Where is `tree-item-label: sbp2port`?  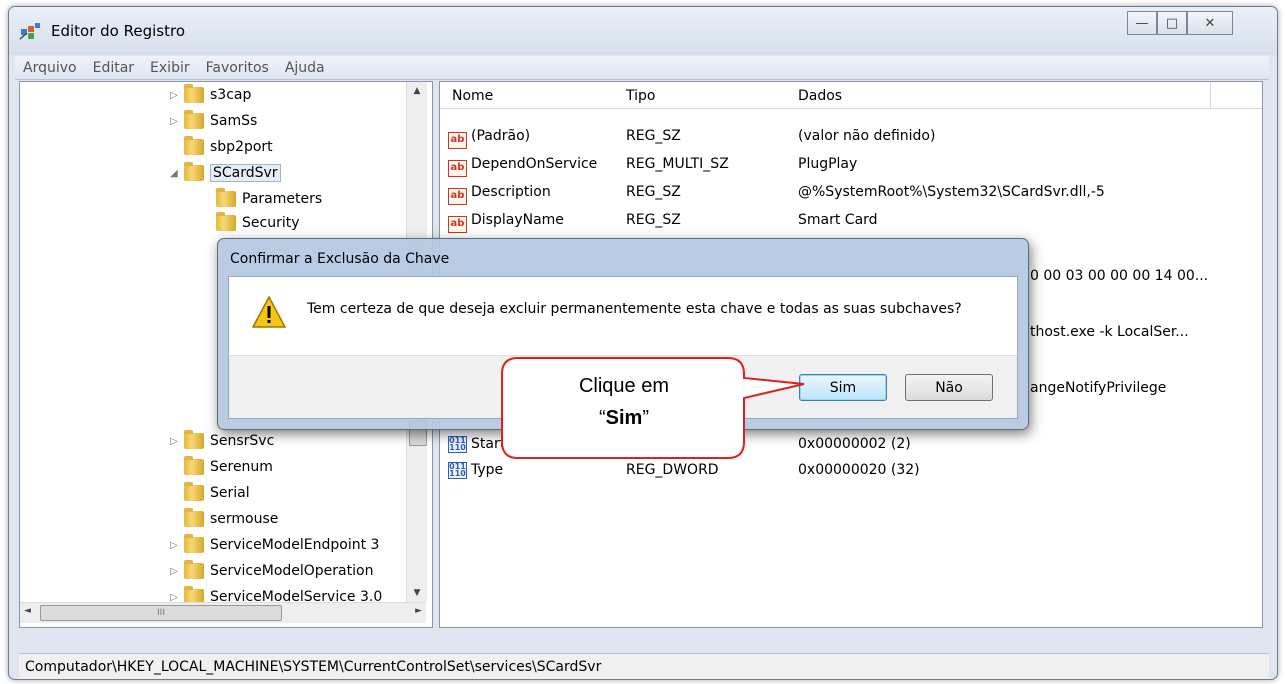
tree-item-label: sbp2port is located at coordinates (241, 147).